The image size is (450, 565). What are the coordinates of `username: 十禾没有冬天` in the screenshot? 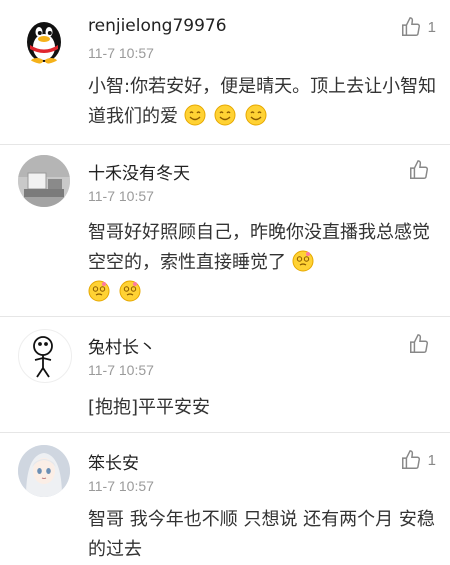 It's located at (139, 171).